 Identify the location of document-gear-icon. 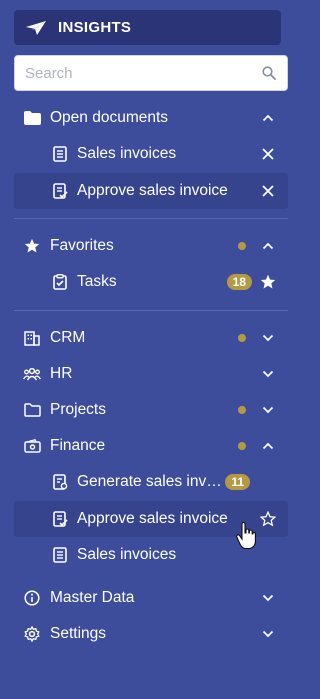
(60, 482).